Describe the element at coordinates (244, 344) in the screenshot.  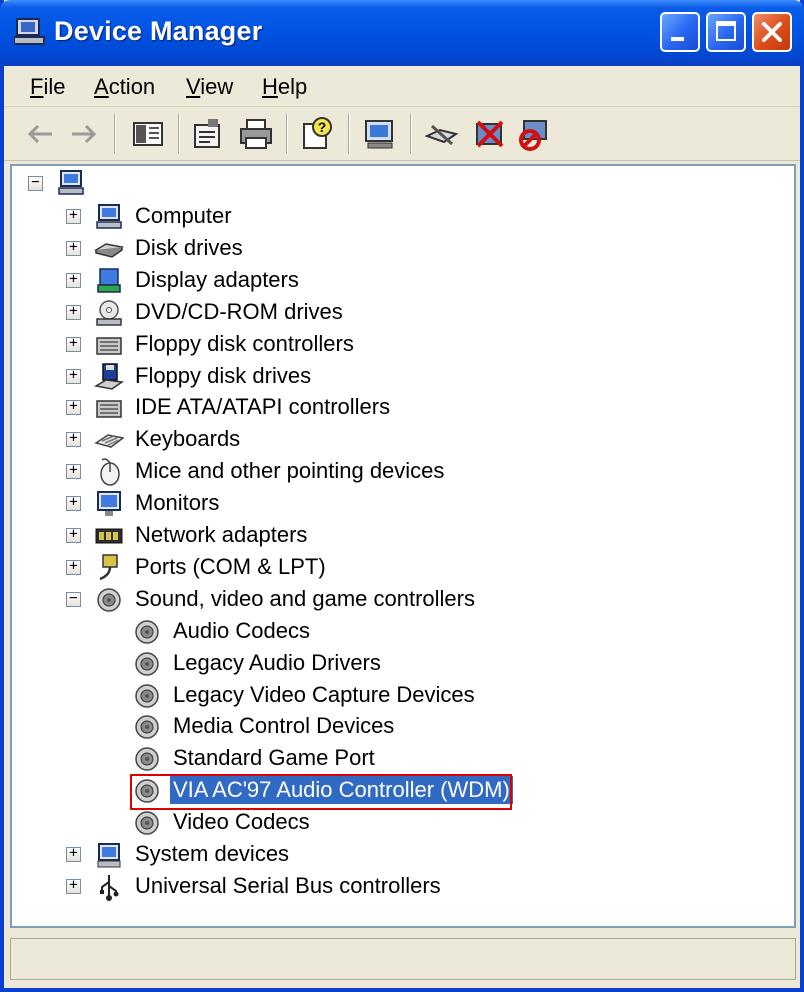
I see `tree-item-category: Floppy disk controllers` at that location.